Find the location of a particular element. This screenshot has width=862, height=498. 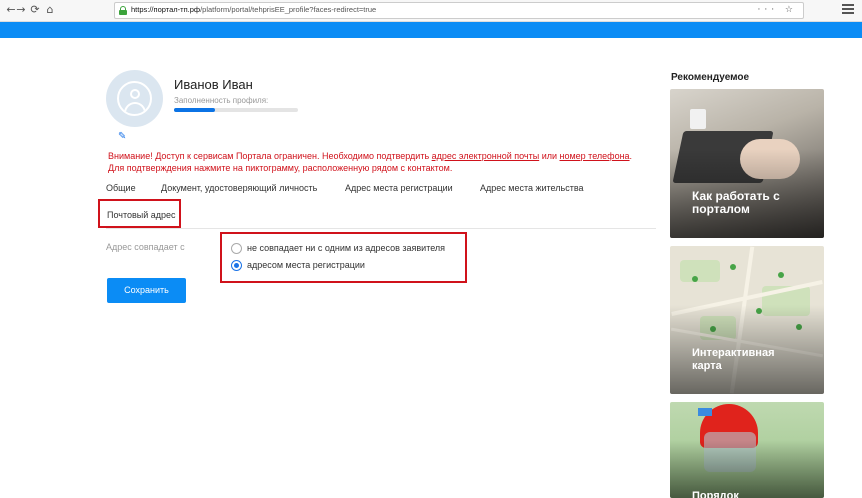

lock-icon is located at coordinates (123, 10).